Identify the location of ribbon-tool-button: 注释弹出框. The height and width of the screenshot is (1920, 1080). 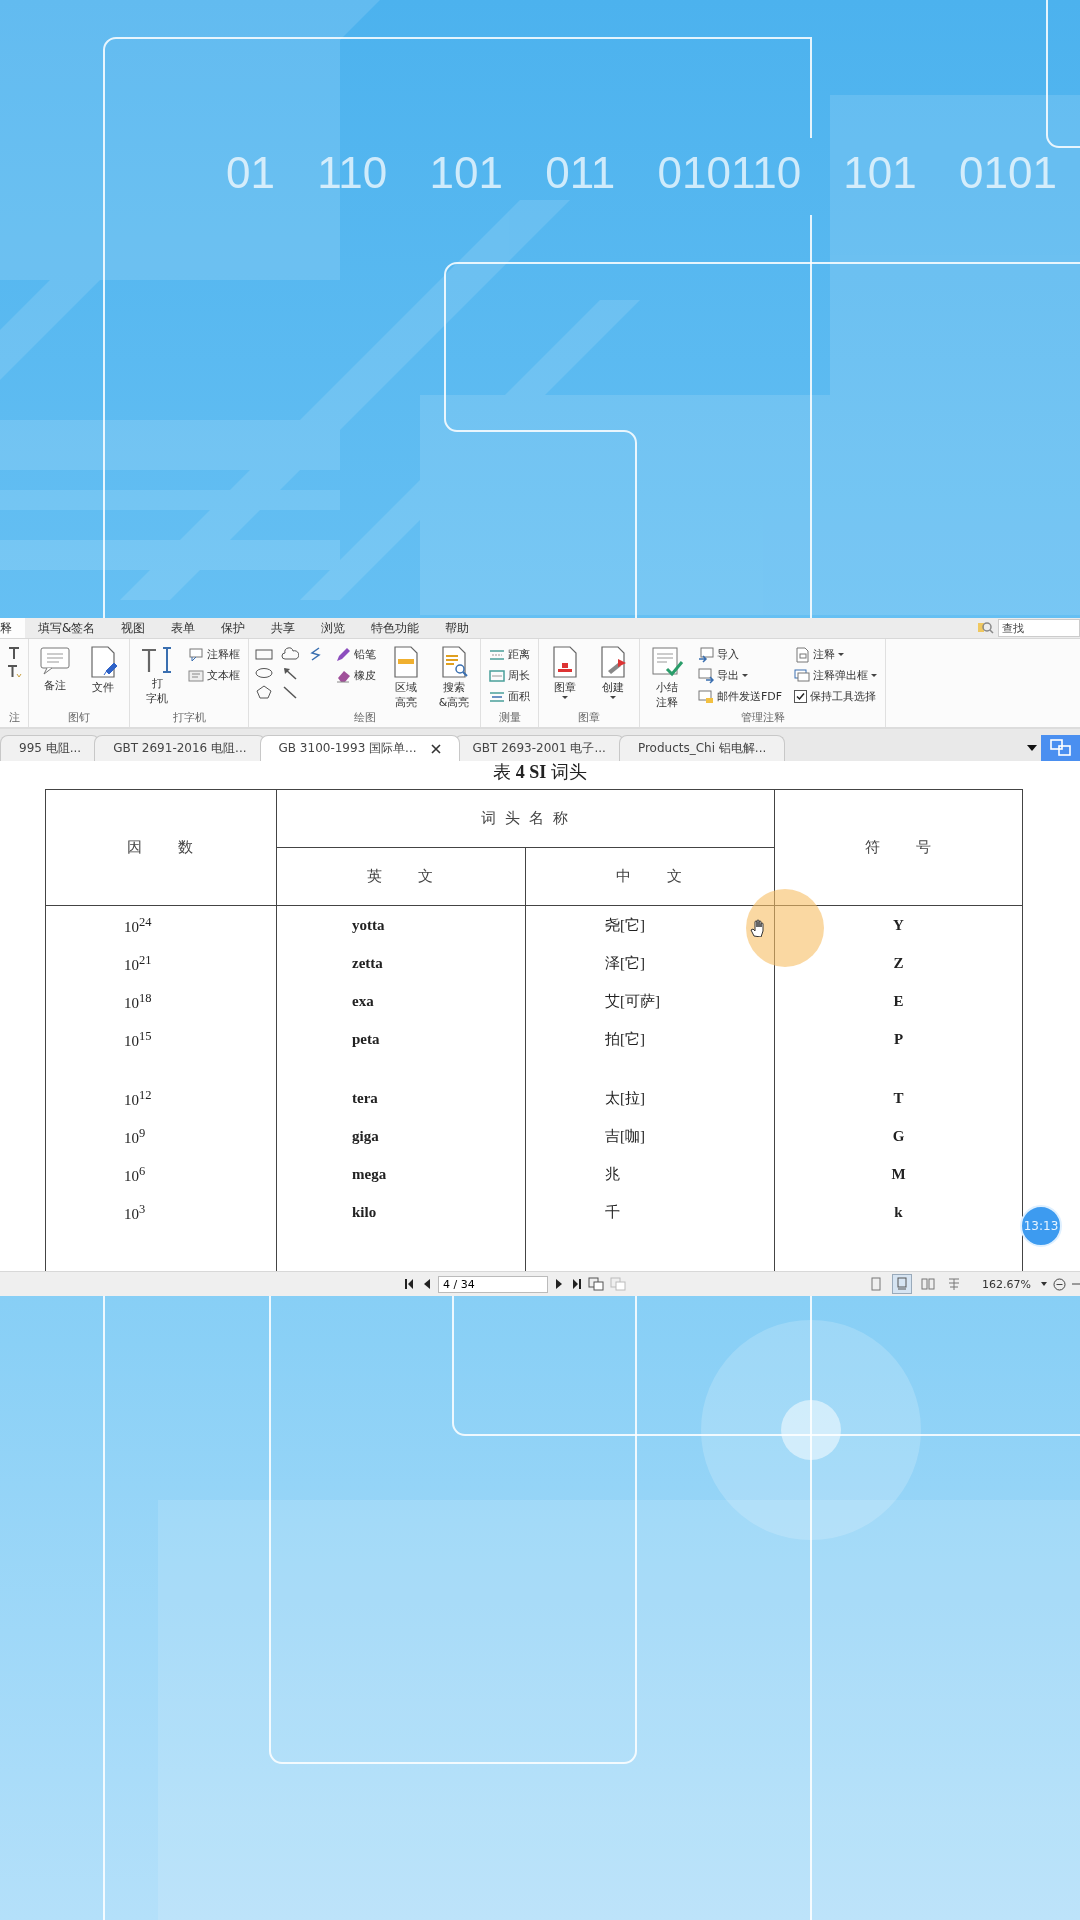
(836, 675).